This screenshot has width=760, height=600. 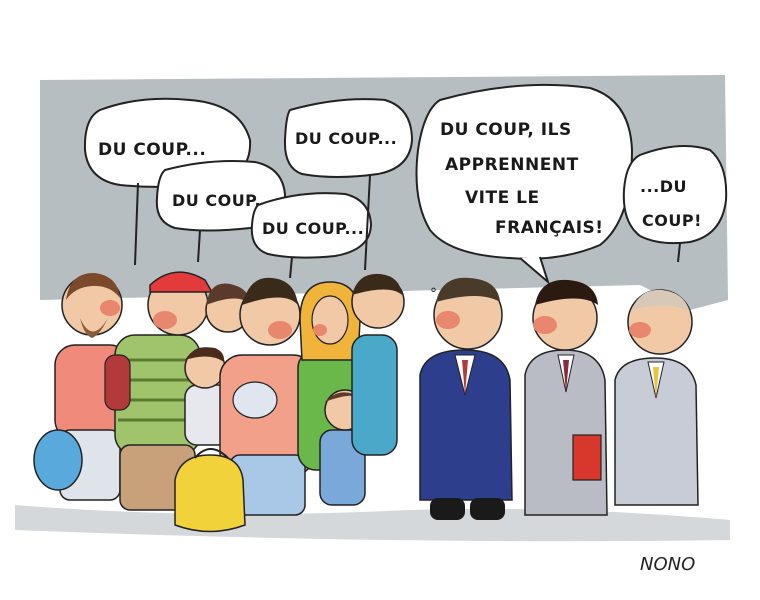 I want to click on ground-shadow, so click(x=372, y=523).